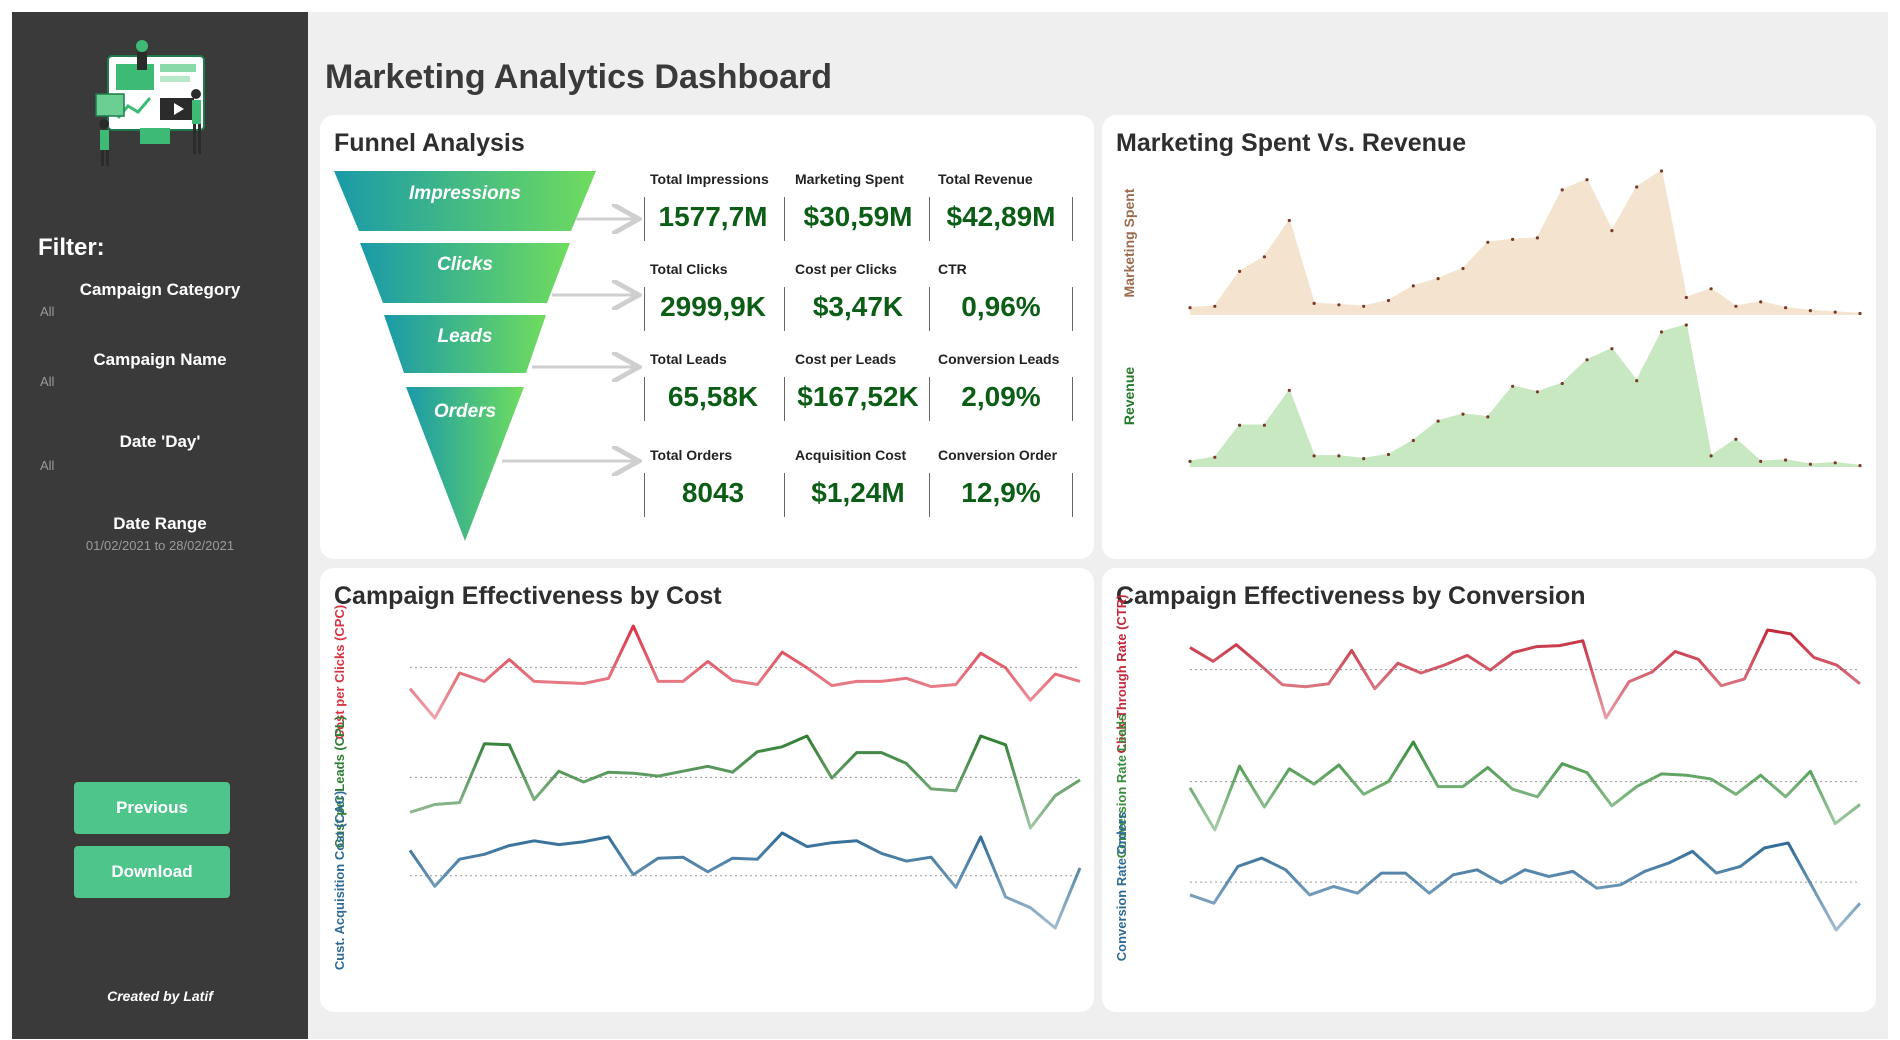 The height and width of the screenshot is (1040, 1900). I want to click on conv-series-label-2: Conversion Rate Orders, so click(1121, 887).